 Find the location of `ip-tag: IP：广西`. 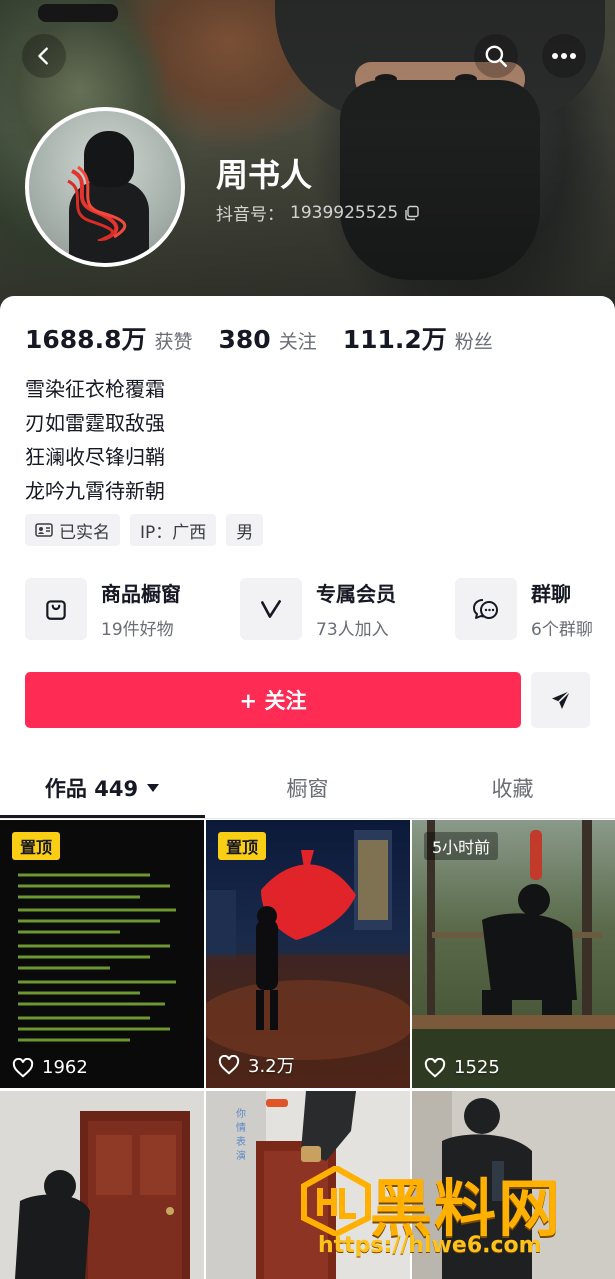

ip-tag: IP：广西 is located at coordinates (173, 530).